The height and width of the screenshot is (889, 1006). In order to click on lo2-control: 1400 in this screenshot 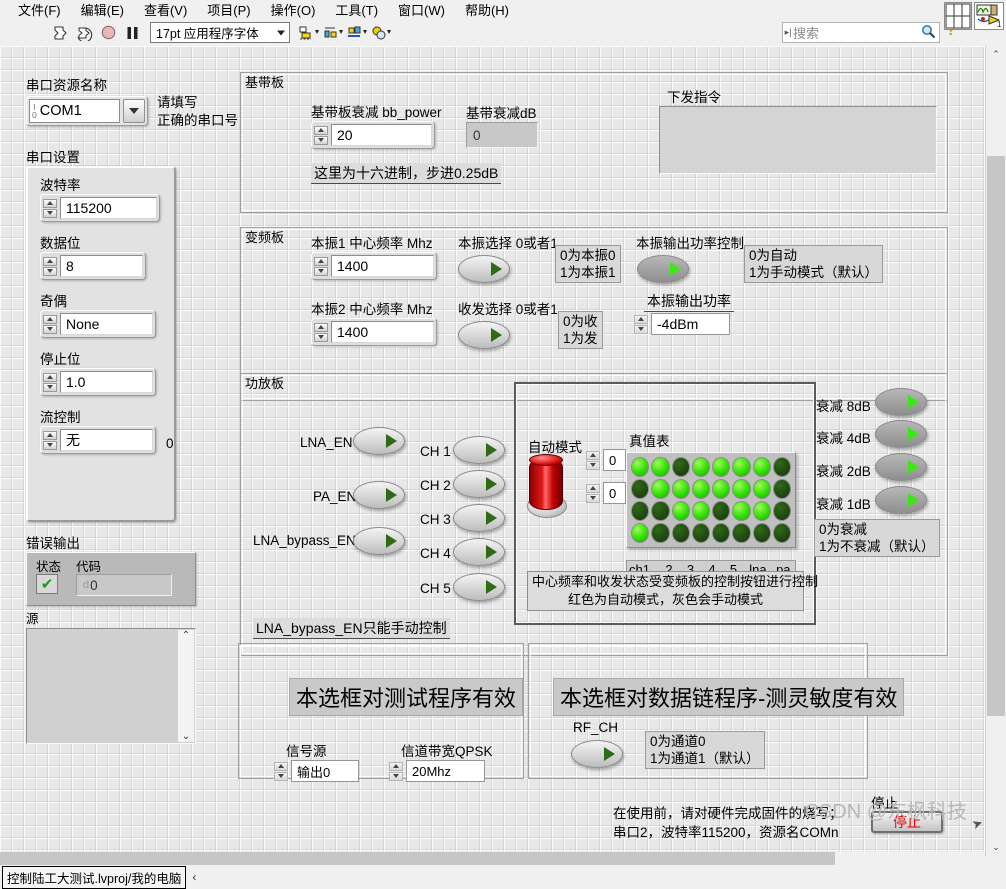, I will do `click(374, 332)`.